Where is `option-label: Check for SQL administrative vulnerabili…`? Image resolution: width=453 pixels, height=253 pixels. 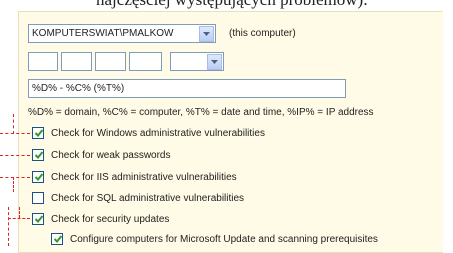
option-label: Check for SQL administrative vulnerabili… is located at coordinates (148, 198).